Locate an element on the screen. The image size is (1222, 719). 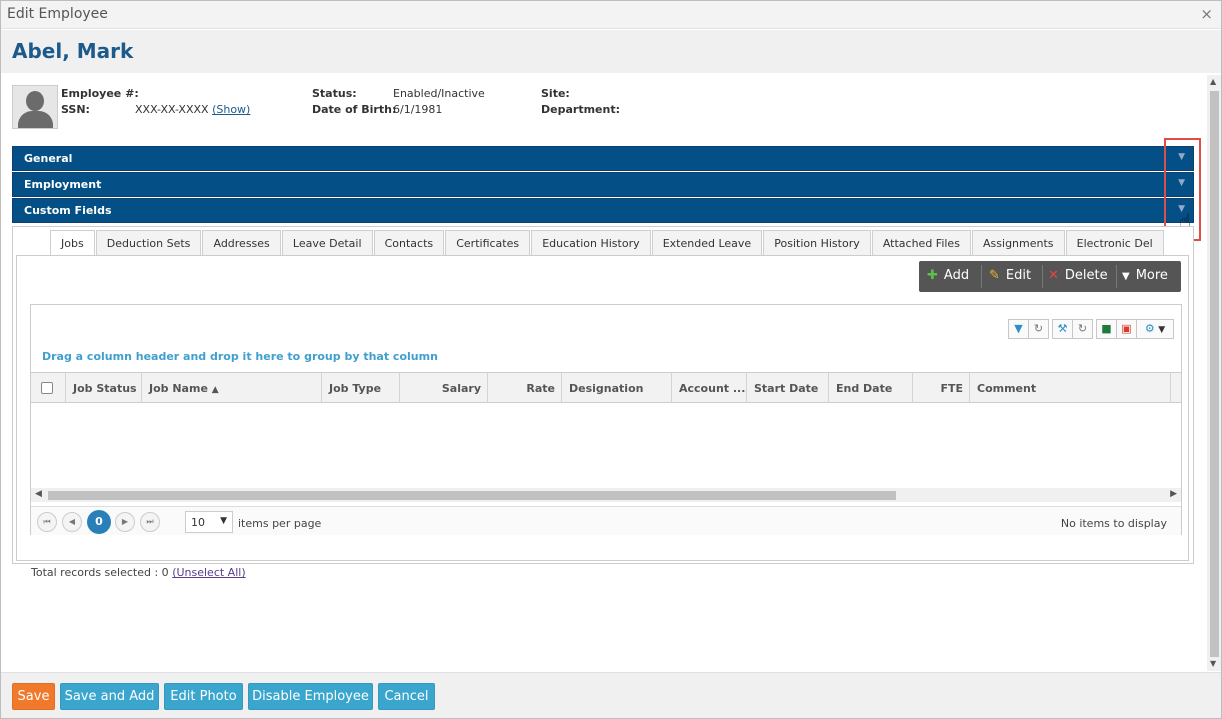
site-label: Site: is located at coordinates (555, 93).